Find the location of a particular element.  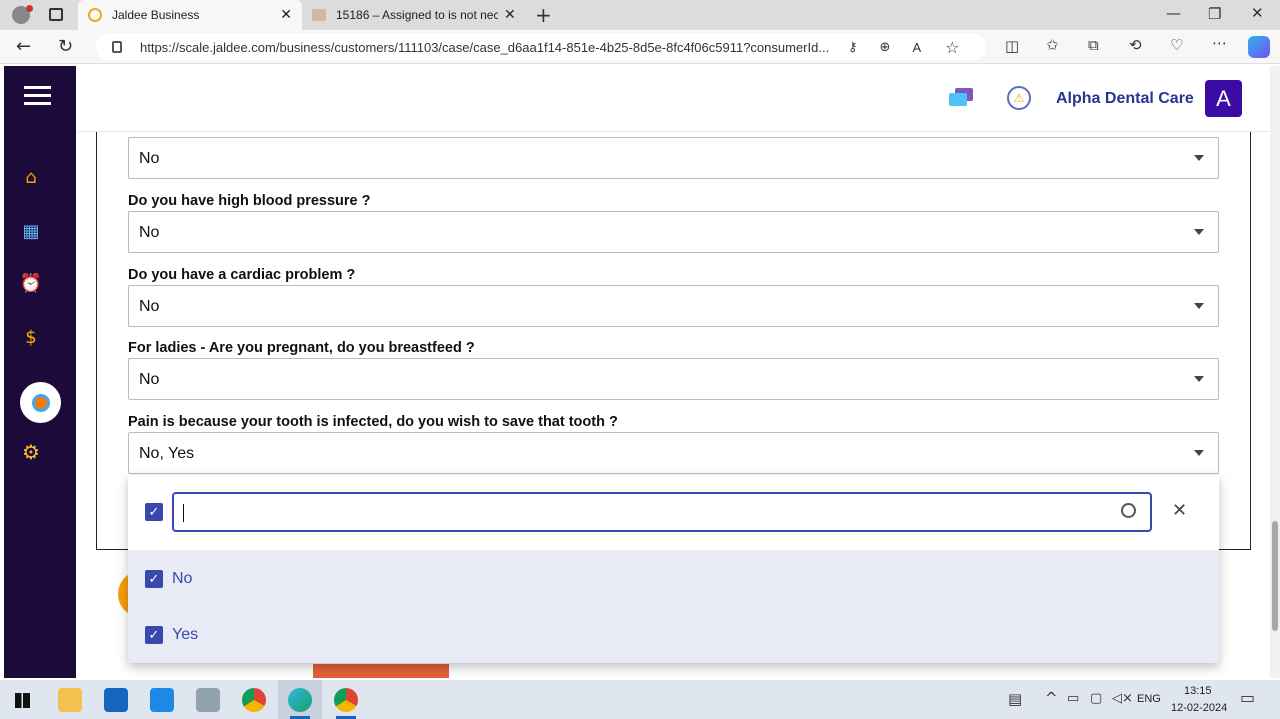

chevron-up-icon: ^ is located at coordinates (1051, 698).